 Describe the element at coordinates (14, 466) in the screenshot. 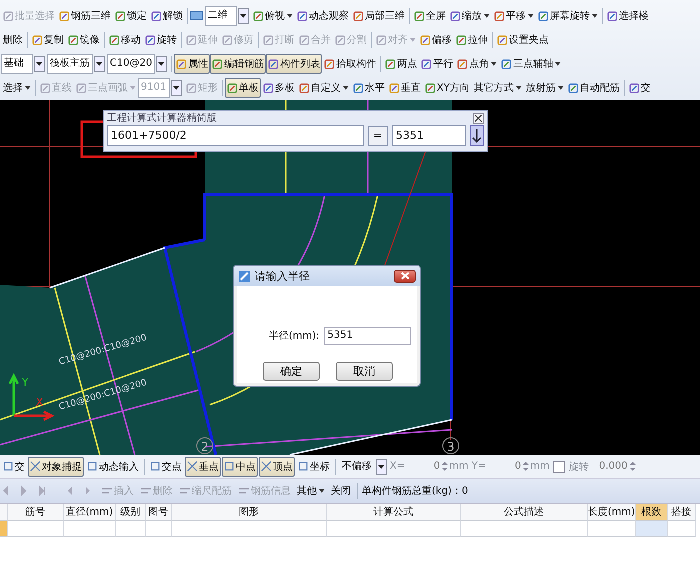

I see `snap-button: 交` at that location.